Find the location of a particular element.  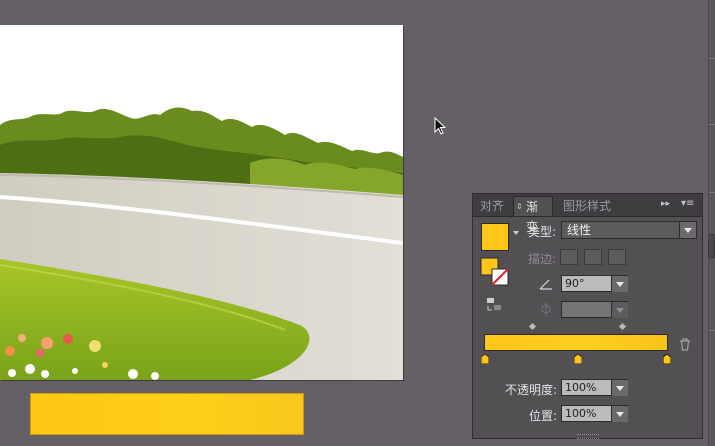

type-select-value: 线性 is located at coordinates (579, 230).